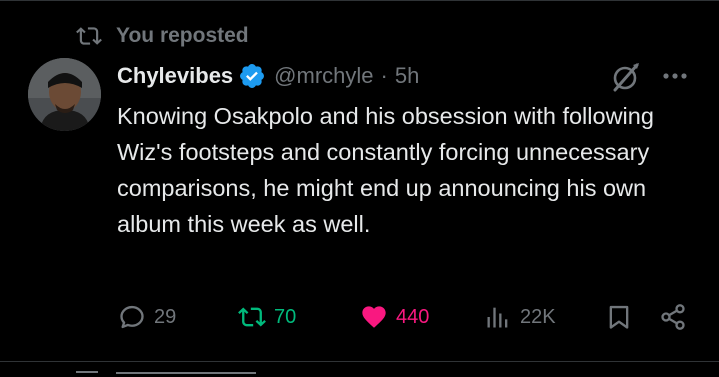 Image resolution: width=719 pixels, height=377 pixels. What do you see at coordinates (625, 77) in the screenshot?
I see `grok-icon` at bounding box center [625, 77].